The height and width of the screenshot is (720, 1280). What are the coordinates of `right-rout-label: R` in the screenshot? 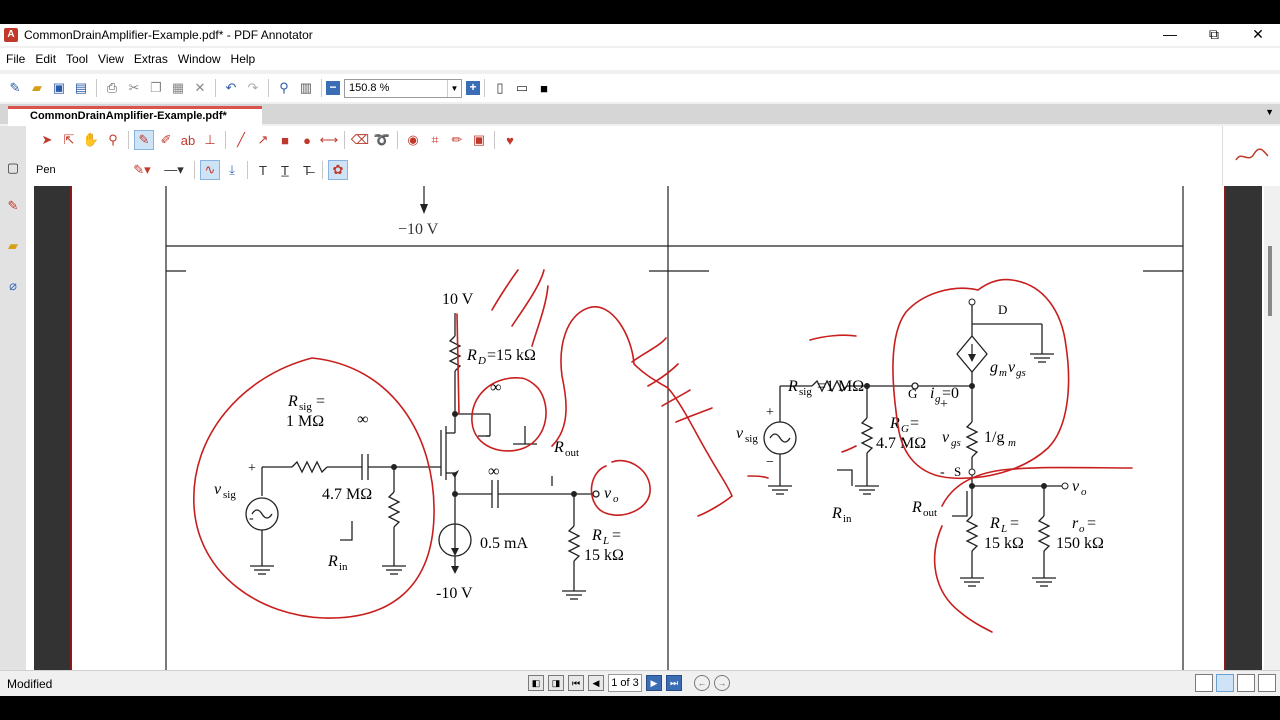 It's located at (916, 507).